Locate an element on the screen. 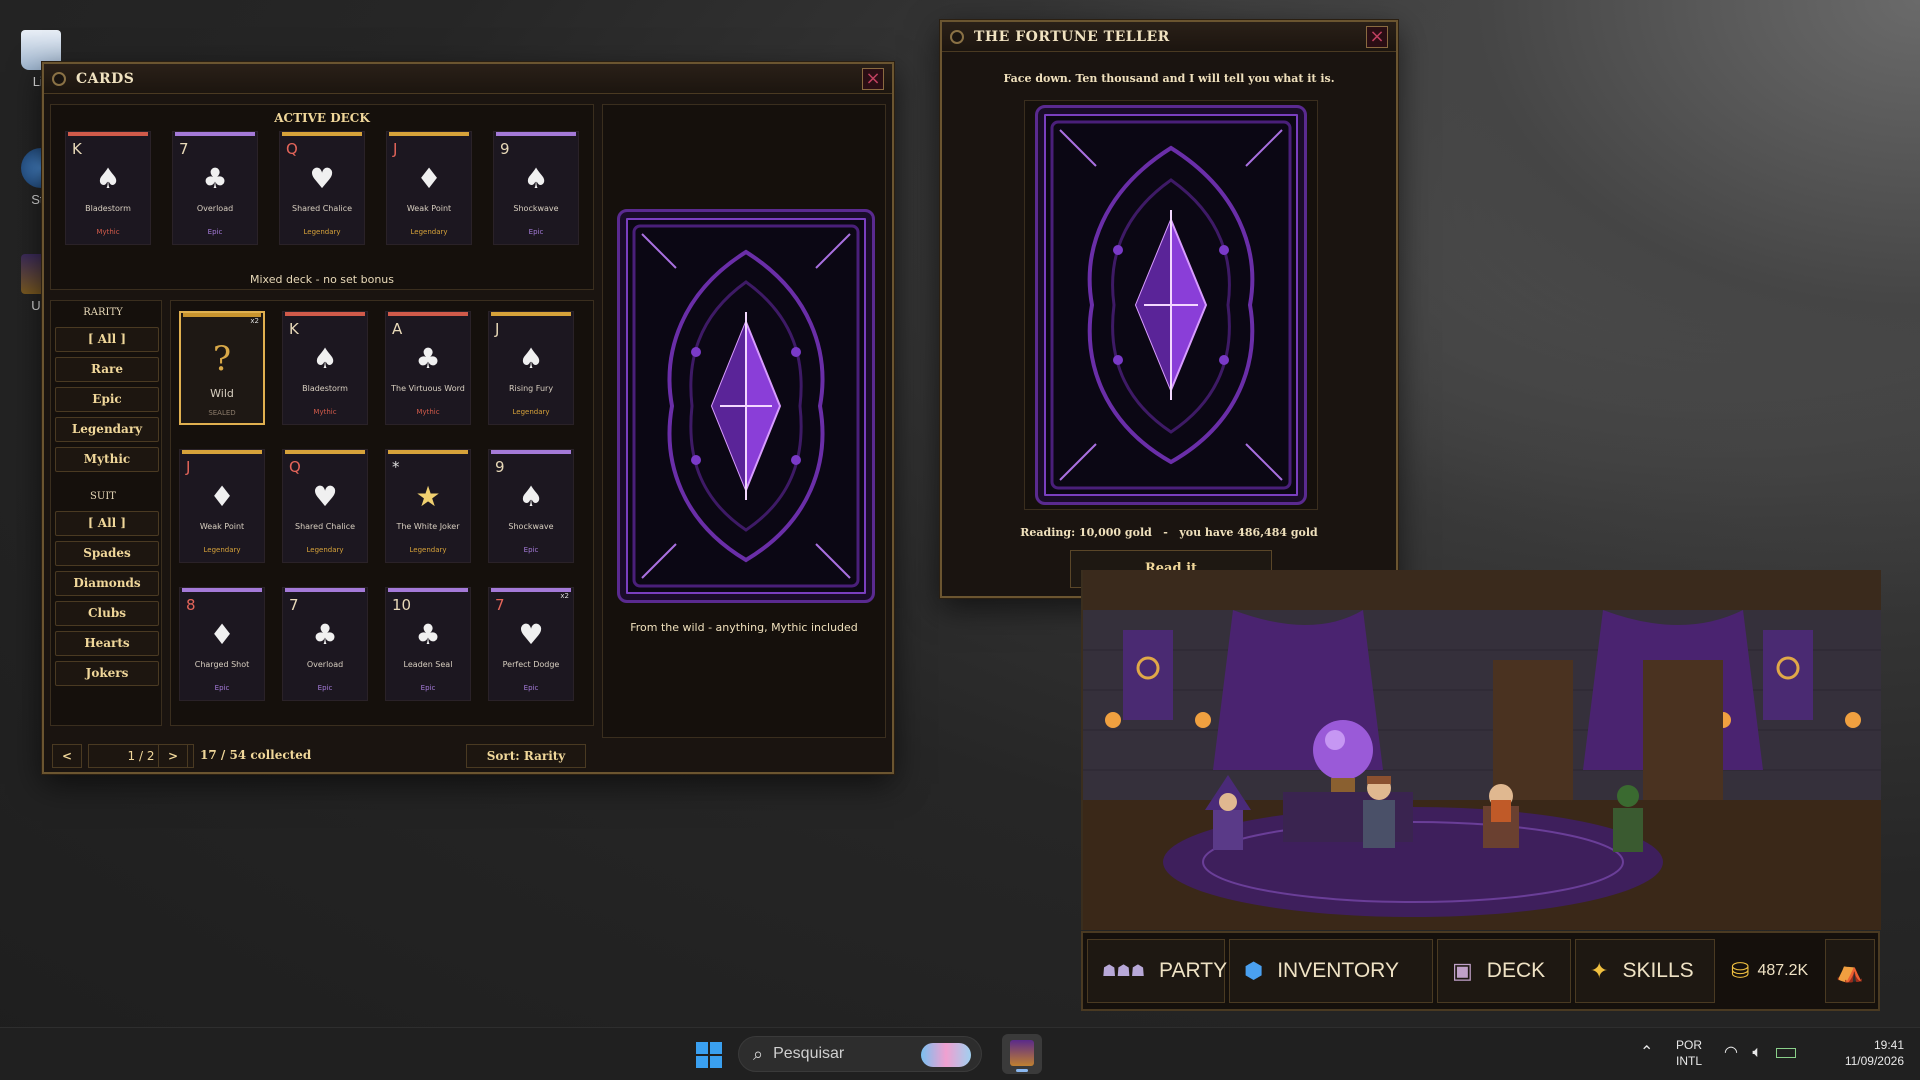 The width and height of the screenshot is (1920, 1080). start-button is located at coordinates (709, 1055).